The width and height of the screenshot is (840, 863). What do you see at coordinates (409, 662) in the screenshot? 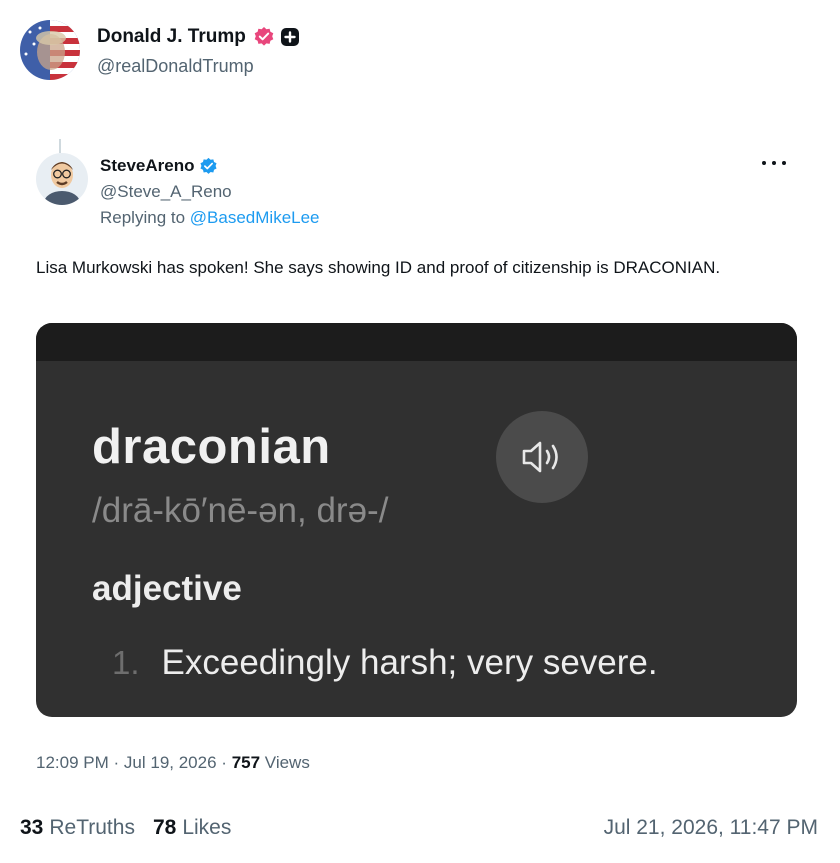
I see `definition-text: Exceedingly harsh; very severe.` at bounding box center [409, 662].